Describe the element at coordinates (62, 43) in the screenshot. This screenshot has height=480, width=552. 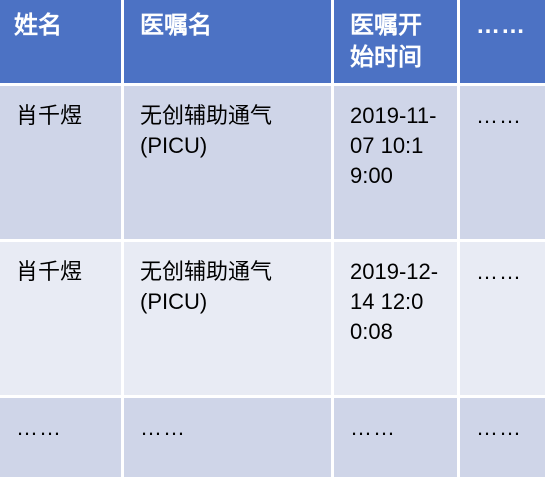
I see `header-name: 姓名` at that location.